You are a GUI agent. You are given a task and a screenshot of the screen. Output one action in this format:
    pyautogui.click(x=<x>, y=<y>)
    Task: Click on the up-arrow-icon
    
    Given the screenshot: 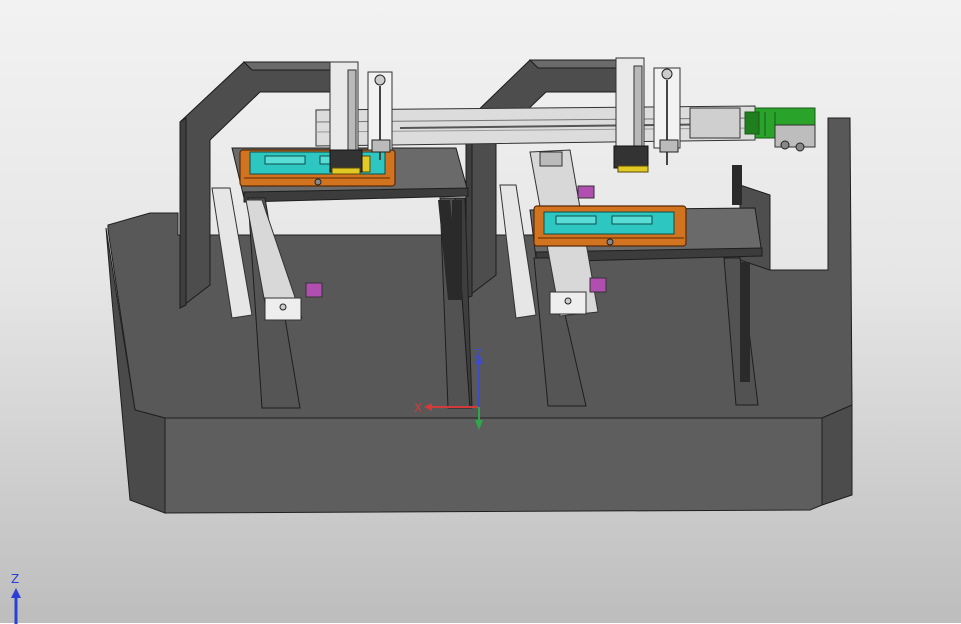 What is the action you would take?
    pyautogui.click(x=16, y=606)
    